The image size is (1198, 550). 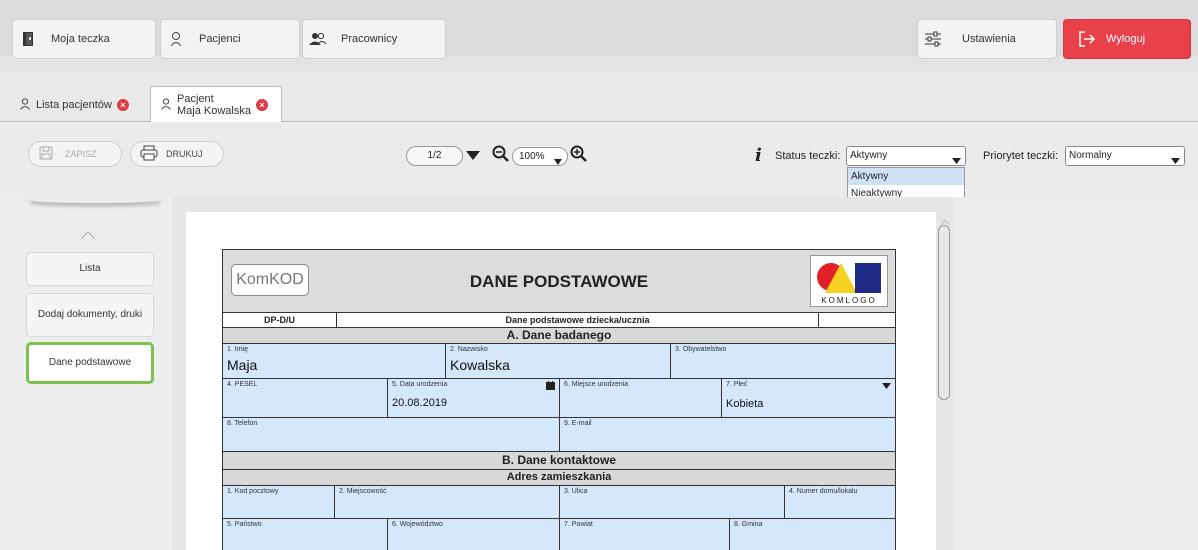 I want to click on menu-shadow, so click(x=95, y=200).